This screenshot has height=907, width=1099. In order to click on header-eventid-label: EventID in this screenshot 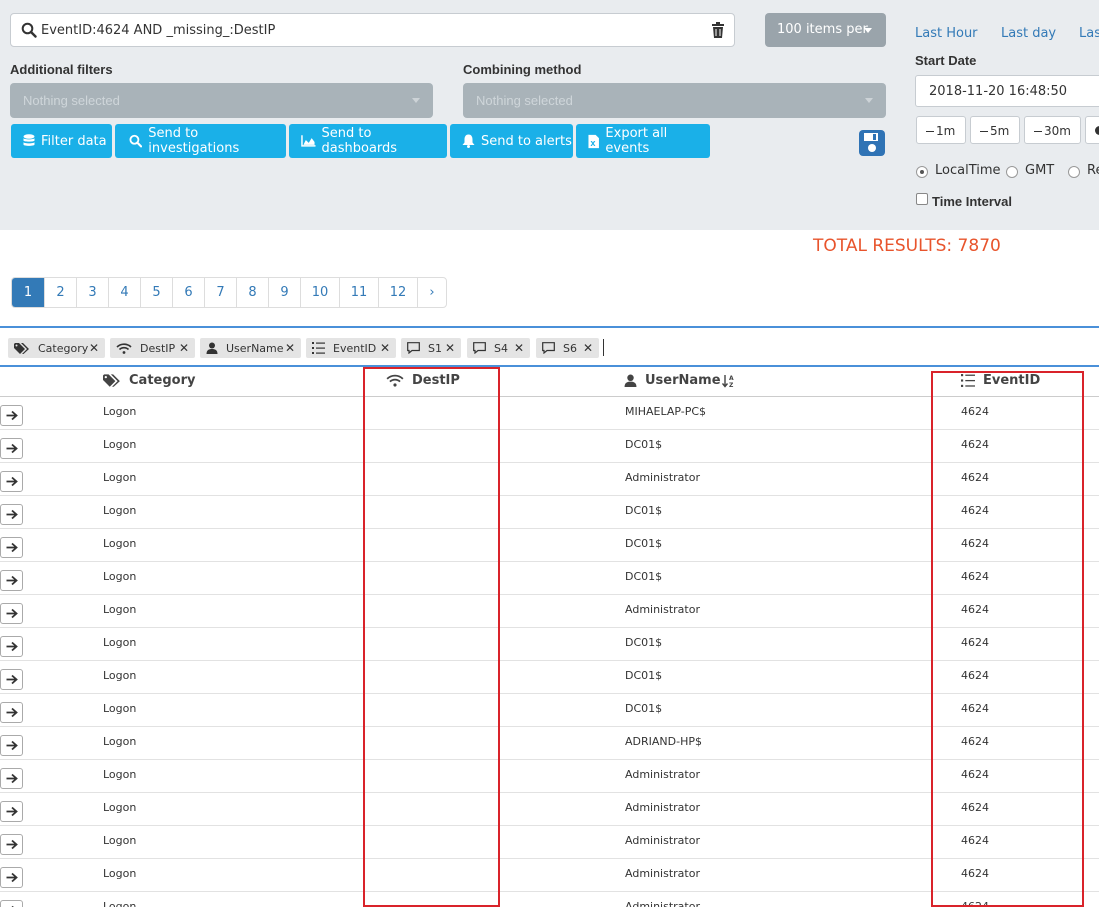, I will do `click(1012, 380)`.